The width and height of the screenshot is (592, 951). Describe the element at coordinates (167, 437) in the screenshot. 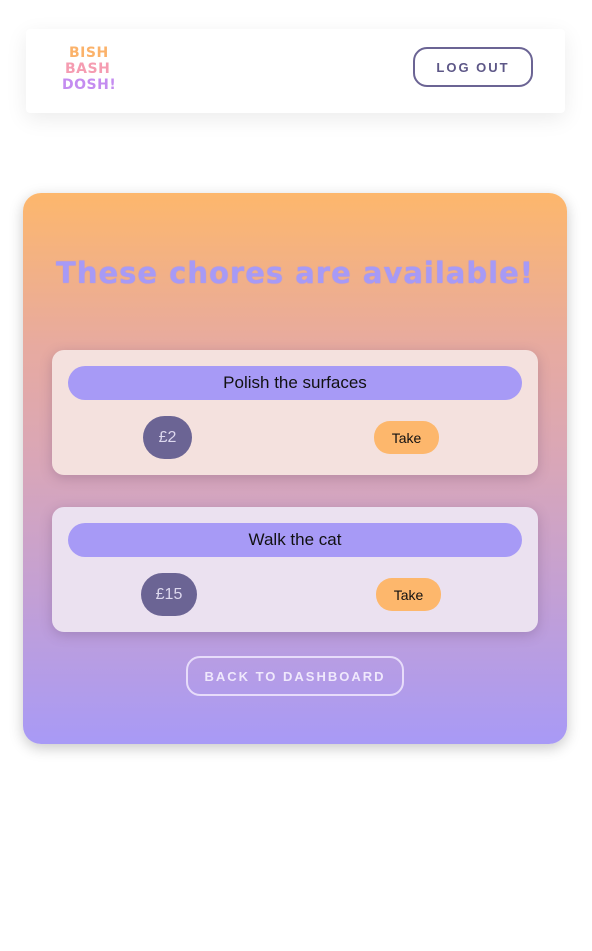

I see `chore-price-badge: £2` at that location.